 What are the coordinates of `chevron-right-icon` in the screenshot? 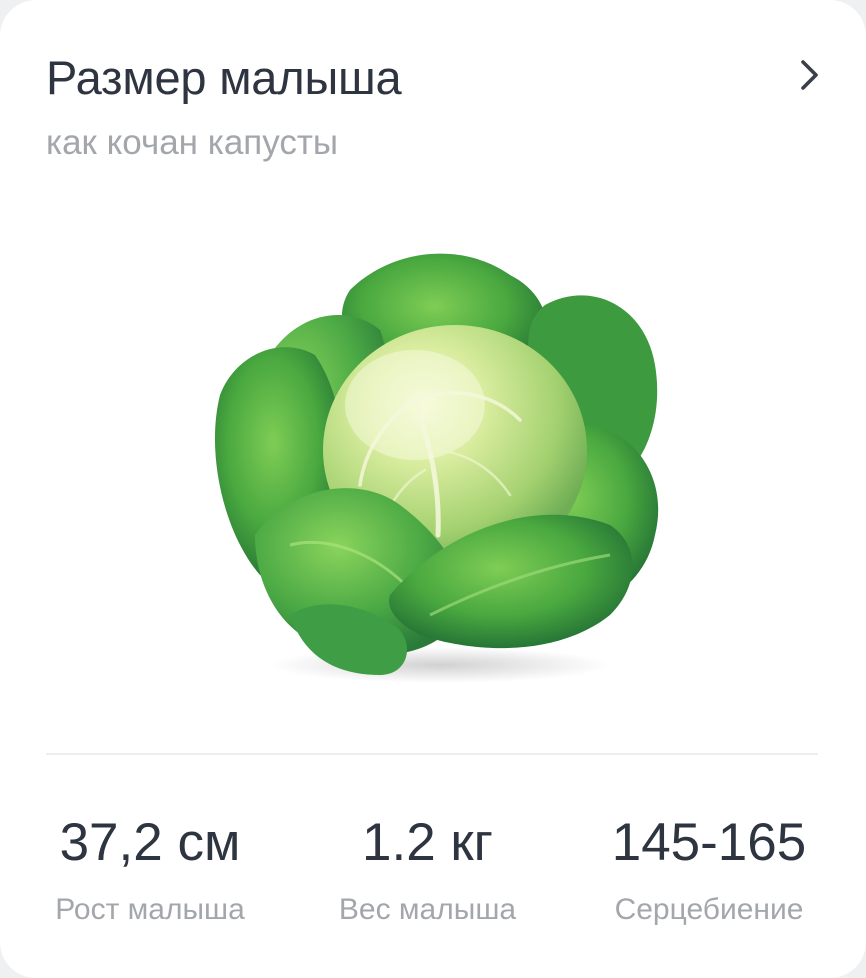 It's located at (809, 75).